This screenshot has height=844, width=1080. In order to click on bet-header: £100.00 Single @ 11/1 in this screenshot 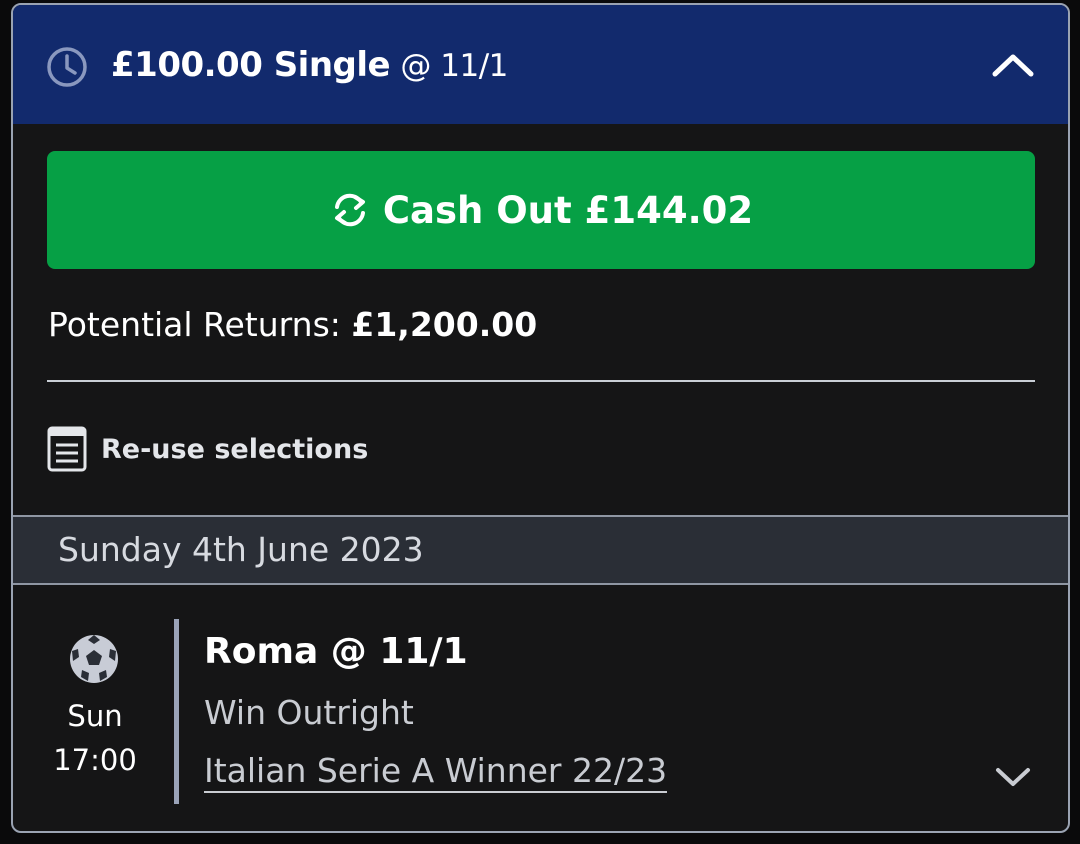, I will do `click(540, 64)`.